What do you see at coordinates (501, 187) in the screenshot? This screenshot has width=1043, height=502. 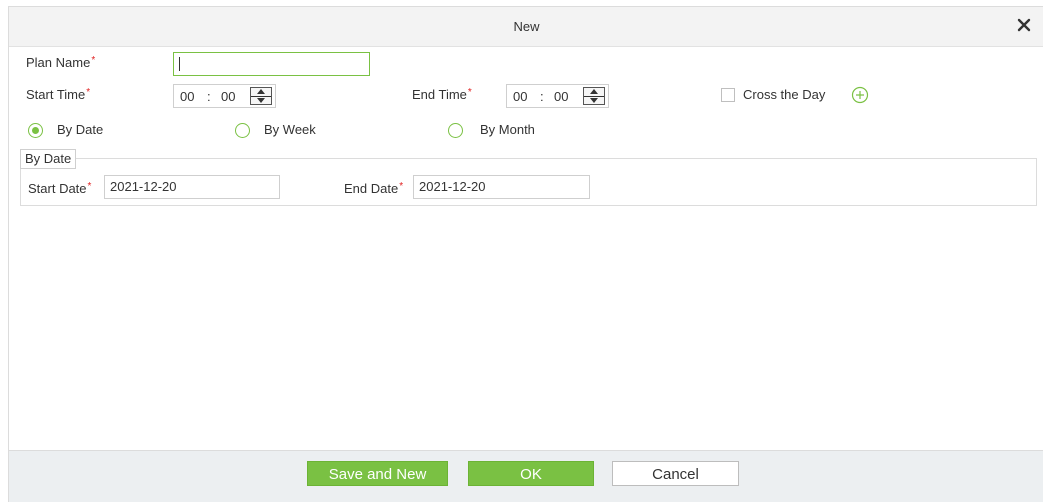 I see `end-date-input: 2021-12-20` at bounding box center [501, 187].